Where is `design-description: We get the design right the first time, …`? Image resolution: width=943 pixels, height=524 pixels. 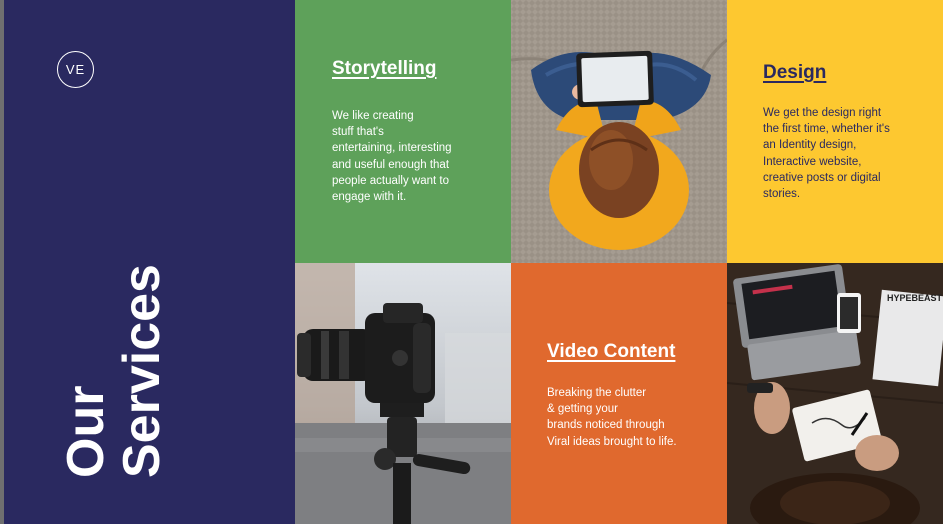
design-description: We get the design right the first time, … is located at coordinates (826, 154).